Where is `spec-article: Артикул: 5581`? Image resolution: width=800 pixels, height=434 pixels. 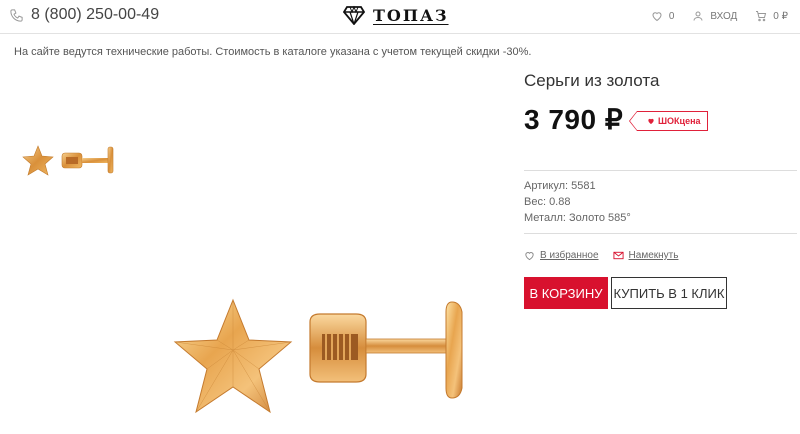
spec-article: Артикул: 5581 is located at coordinates (560, 186).